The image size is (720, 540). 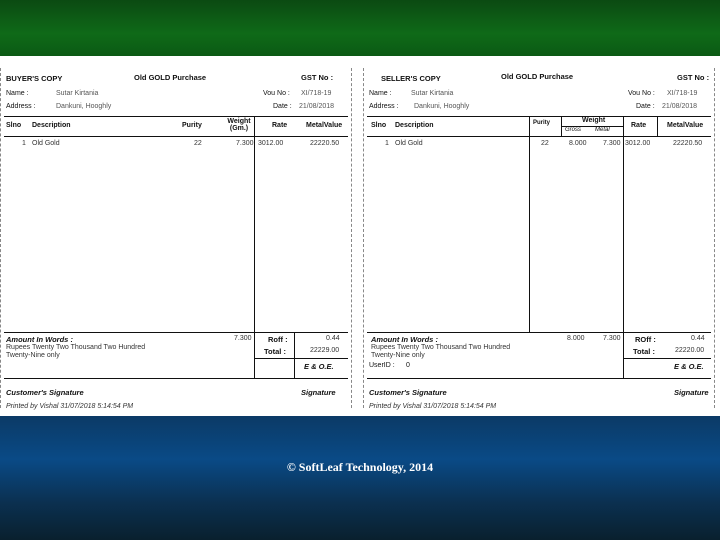 What do you see at coordinates (645, 339) in the screenshot?
I see `roff-label: ROff :` at bounding box center [645, 339].